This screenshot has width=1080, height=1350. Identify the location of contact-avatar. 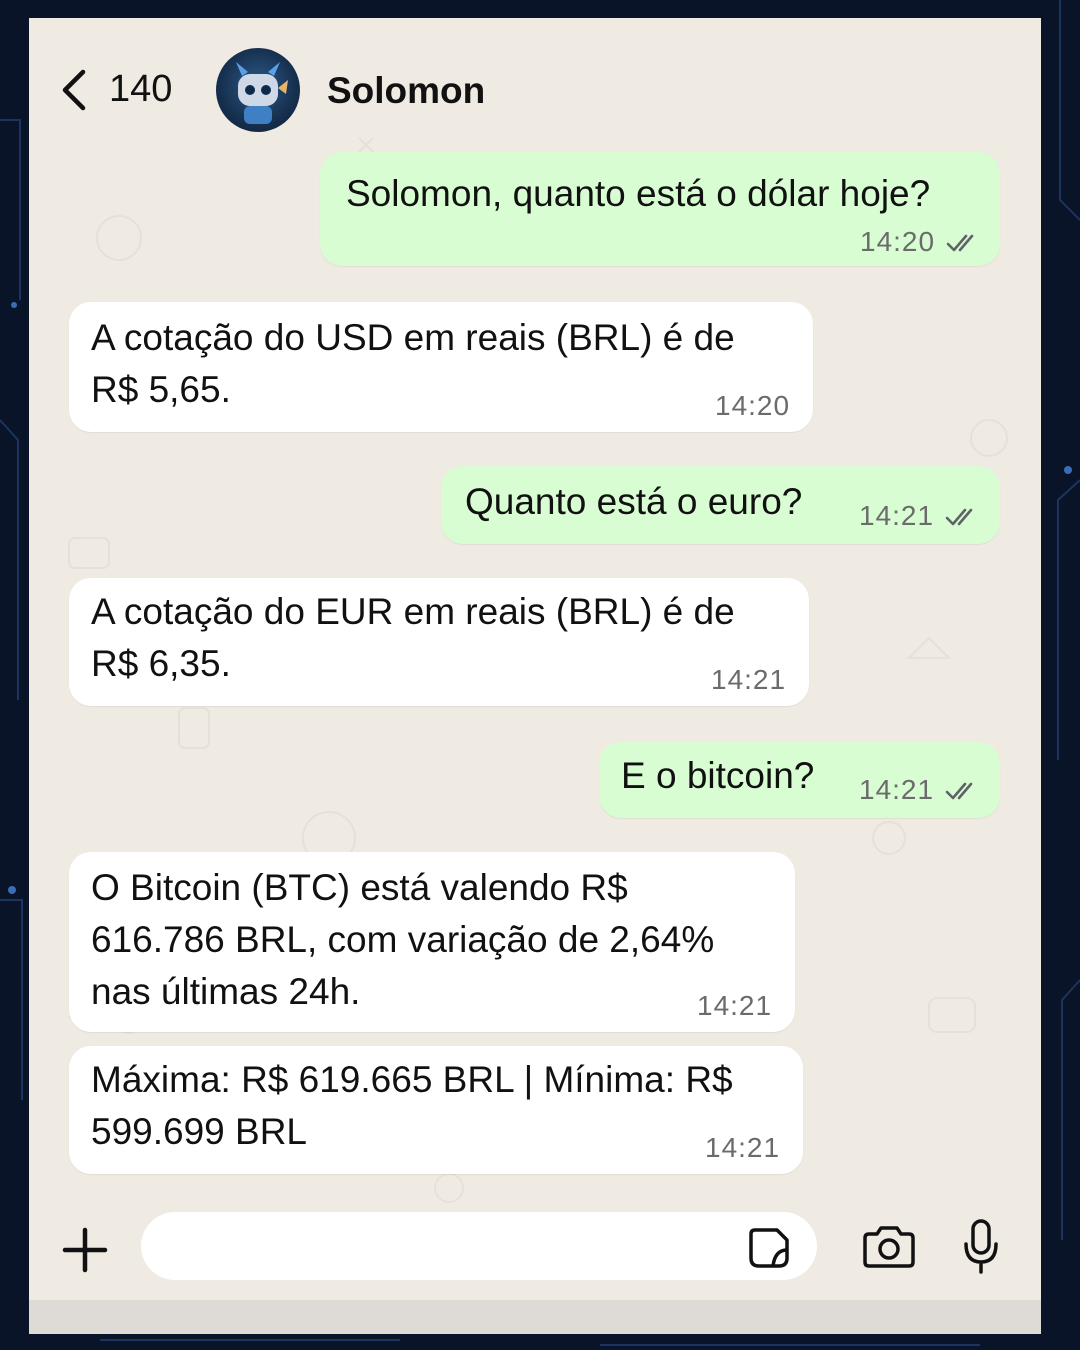
(258, 90).